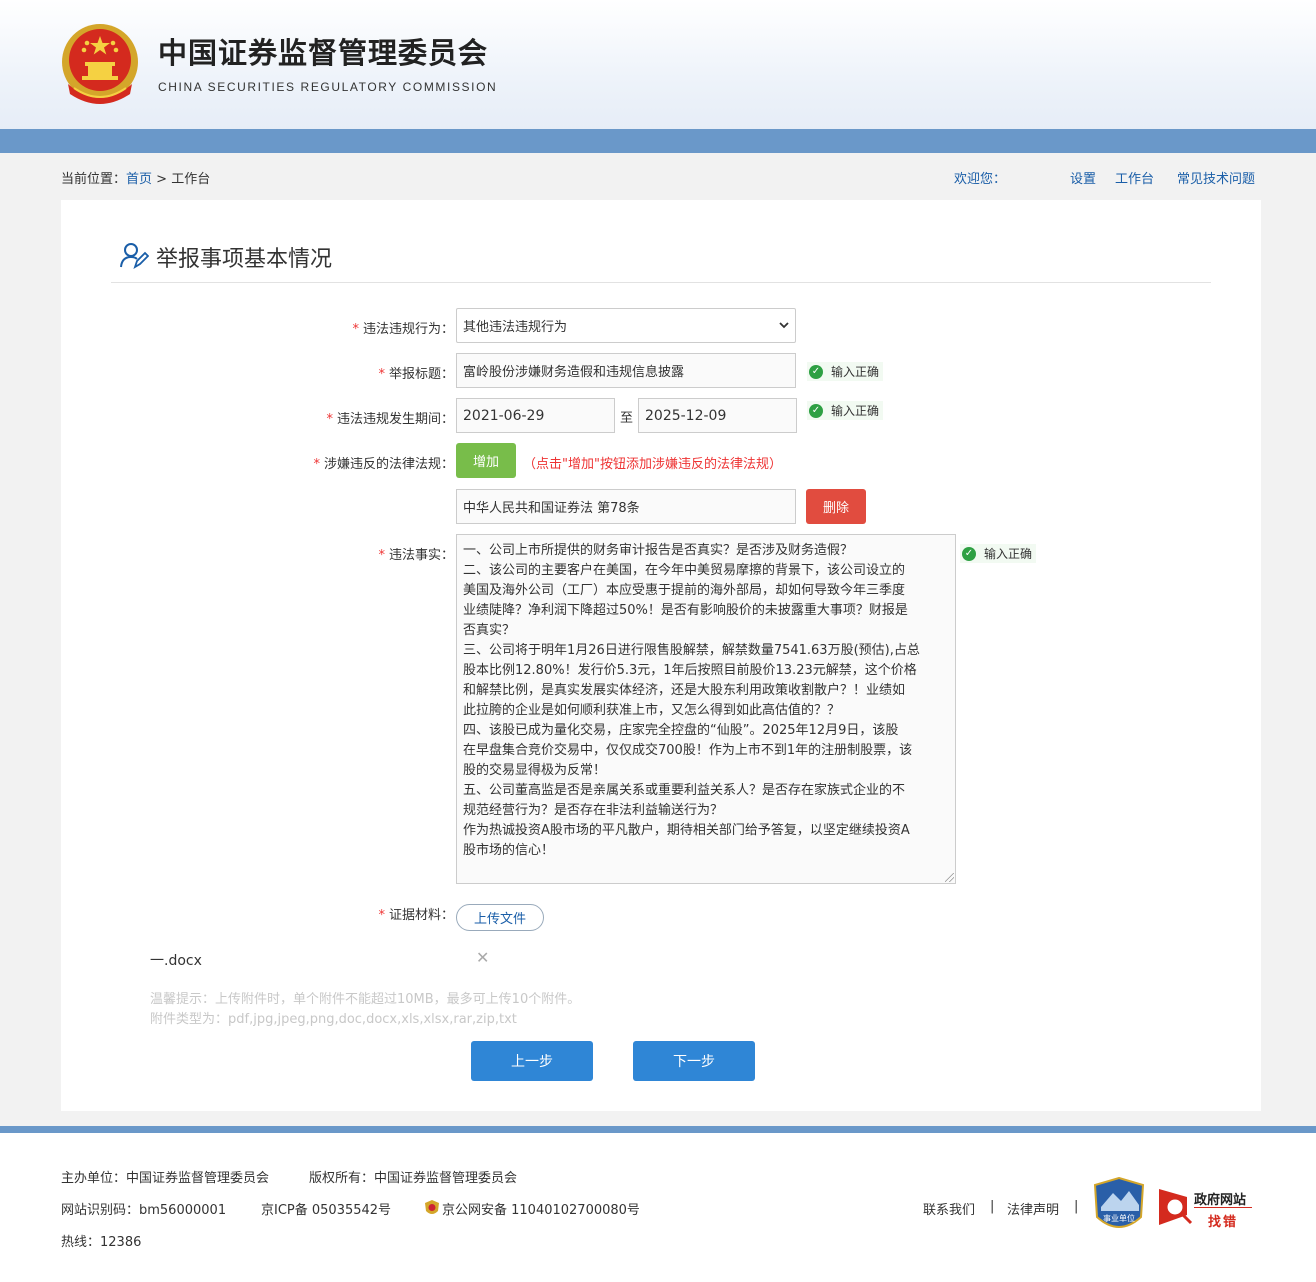 This screenshot has height=1282, width=1316. What do you see at coordinates (626, 325) in the screenshot?
I see `violation-type-select: 其他违法违规行为` at bounding box center [626, 325].